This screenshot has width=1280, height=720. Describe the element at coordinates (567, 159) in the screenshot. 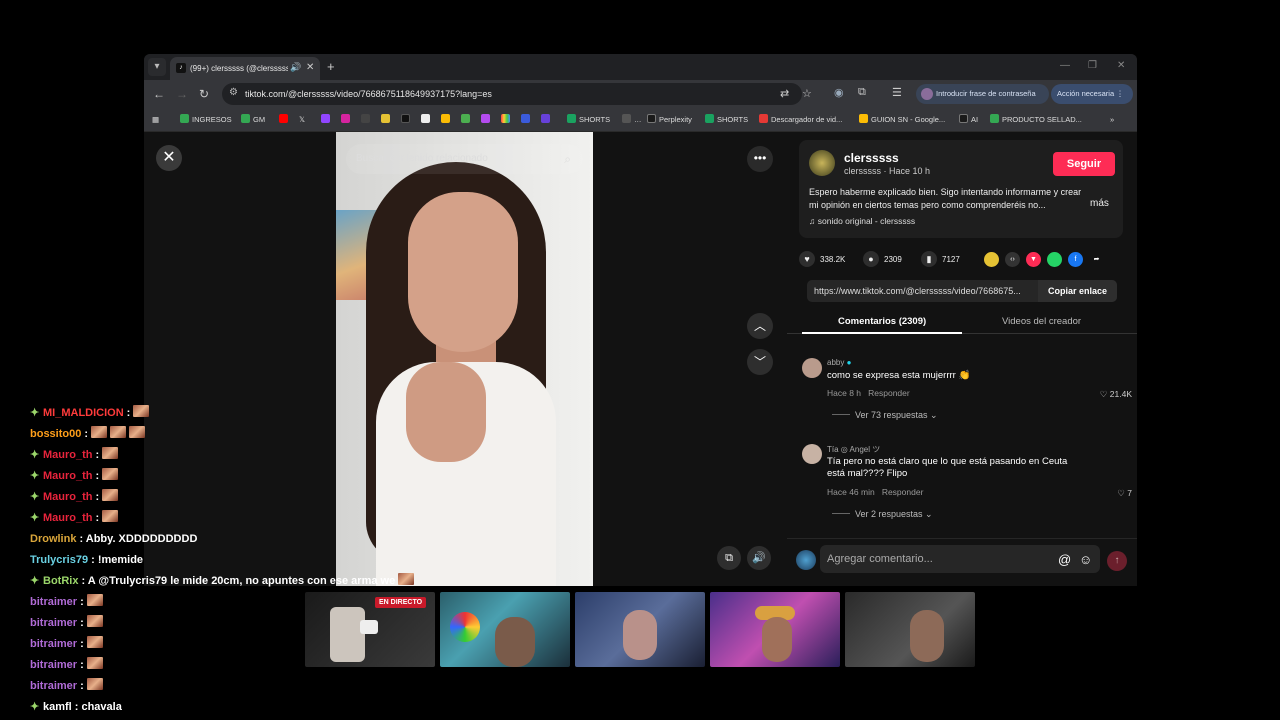

I see `search-icon: ⌕` at that location.